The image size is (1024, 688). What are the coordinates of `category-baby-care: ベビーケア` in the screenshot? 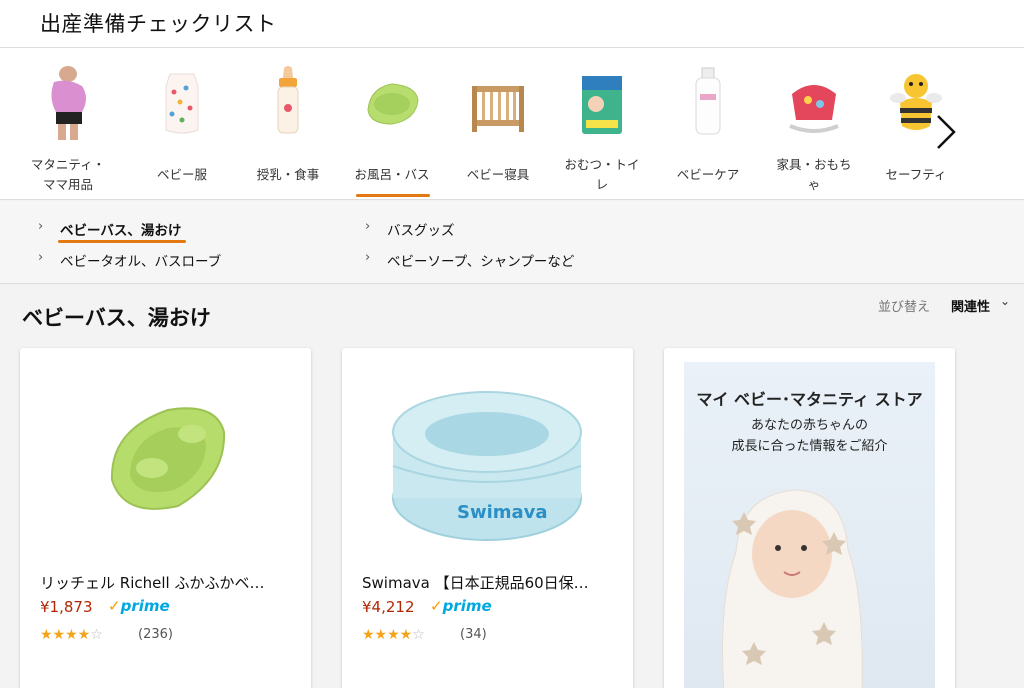 It's located at (708, 124).